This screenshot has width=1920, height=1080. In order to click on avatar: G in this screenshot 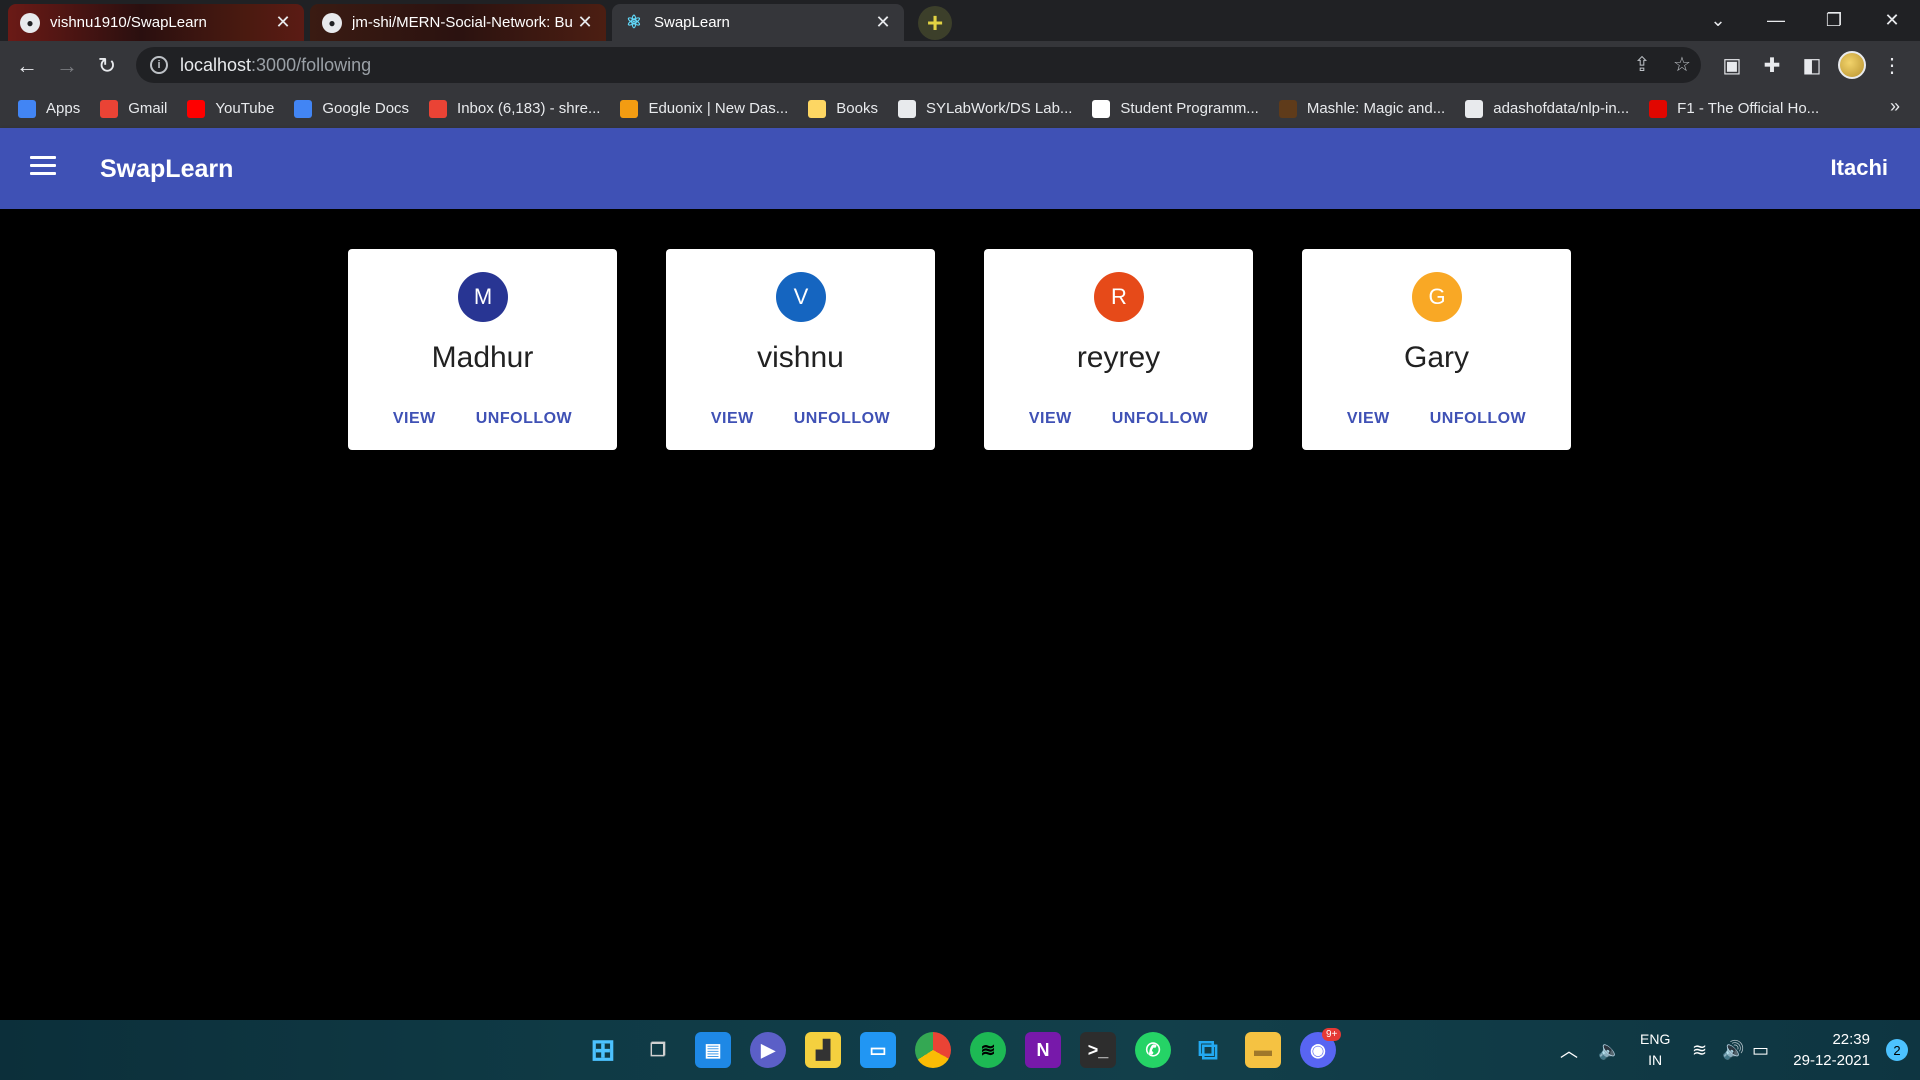, I will do `click(1437, 297)`.